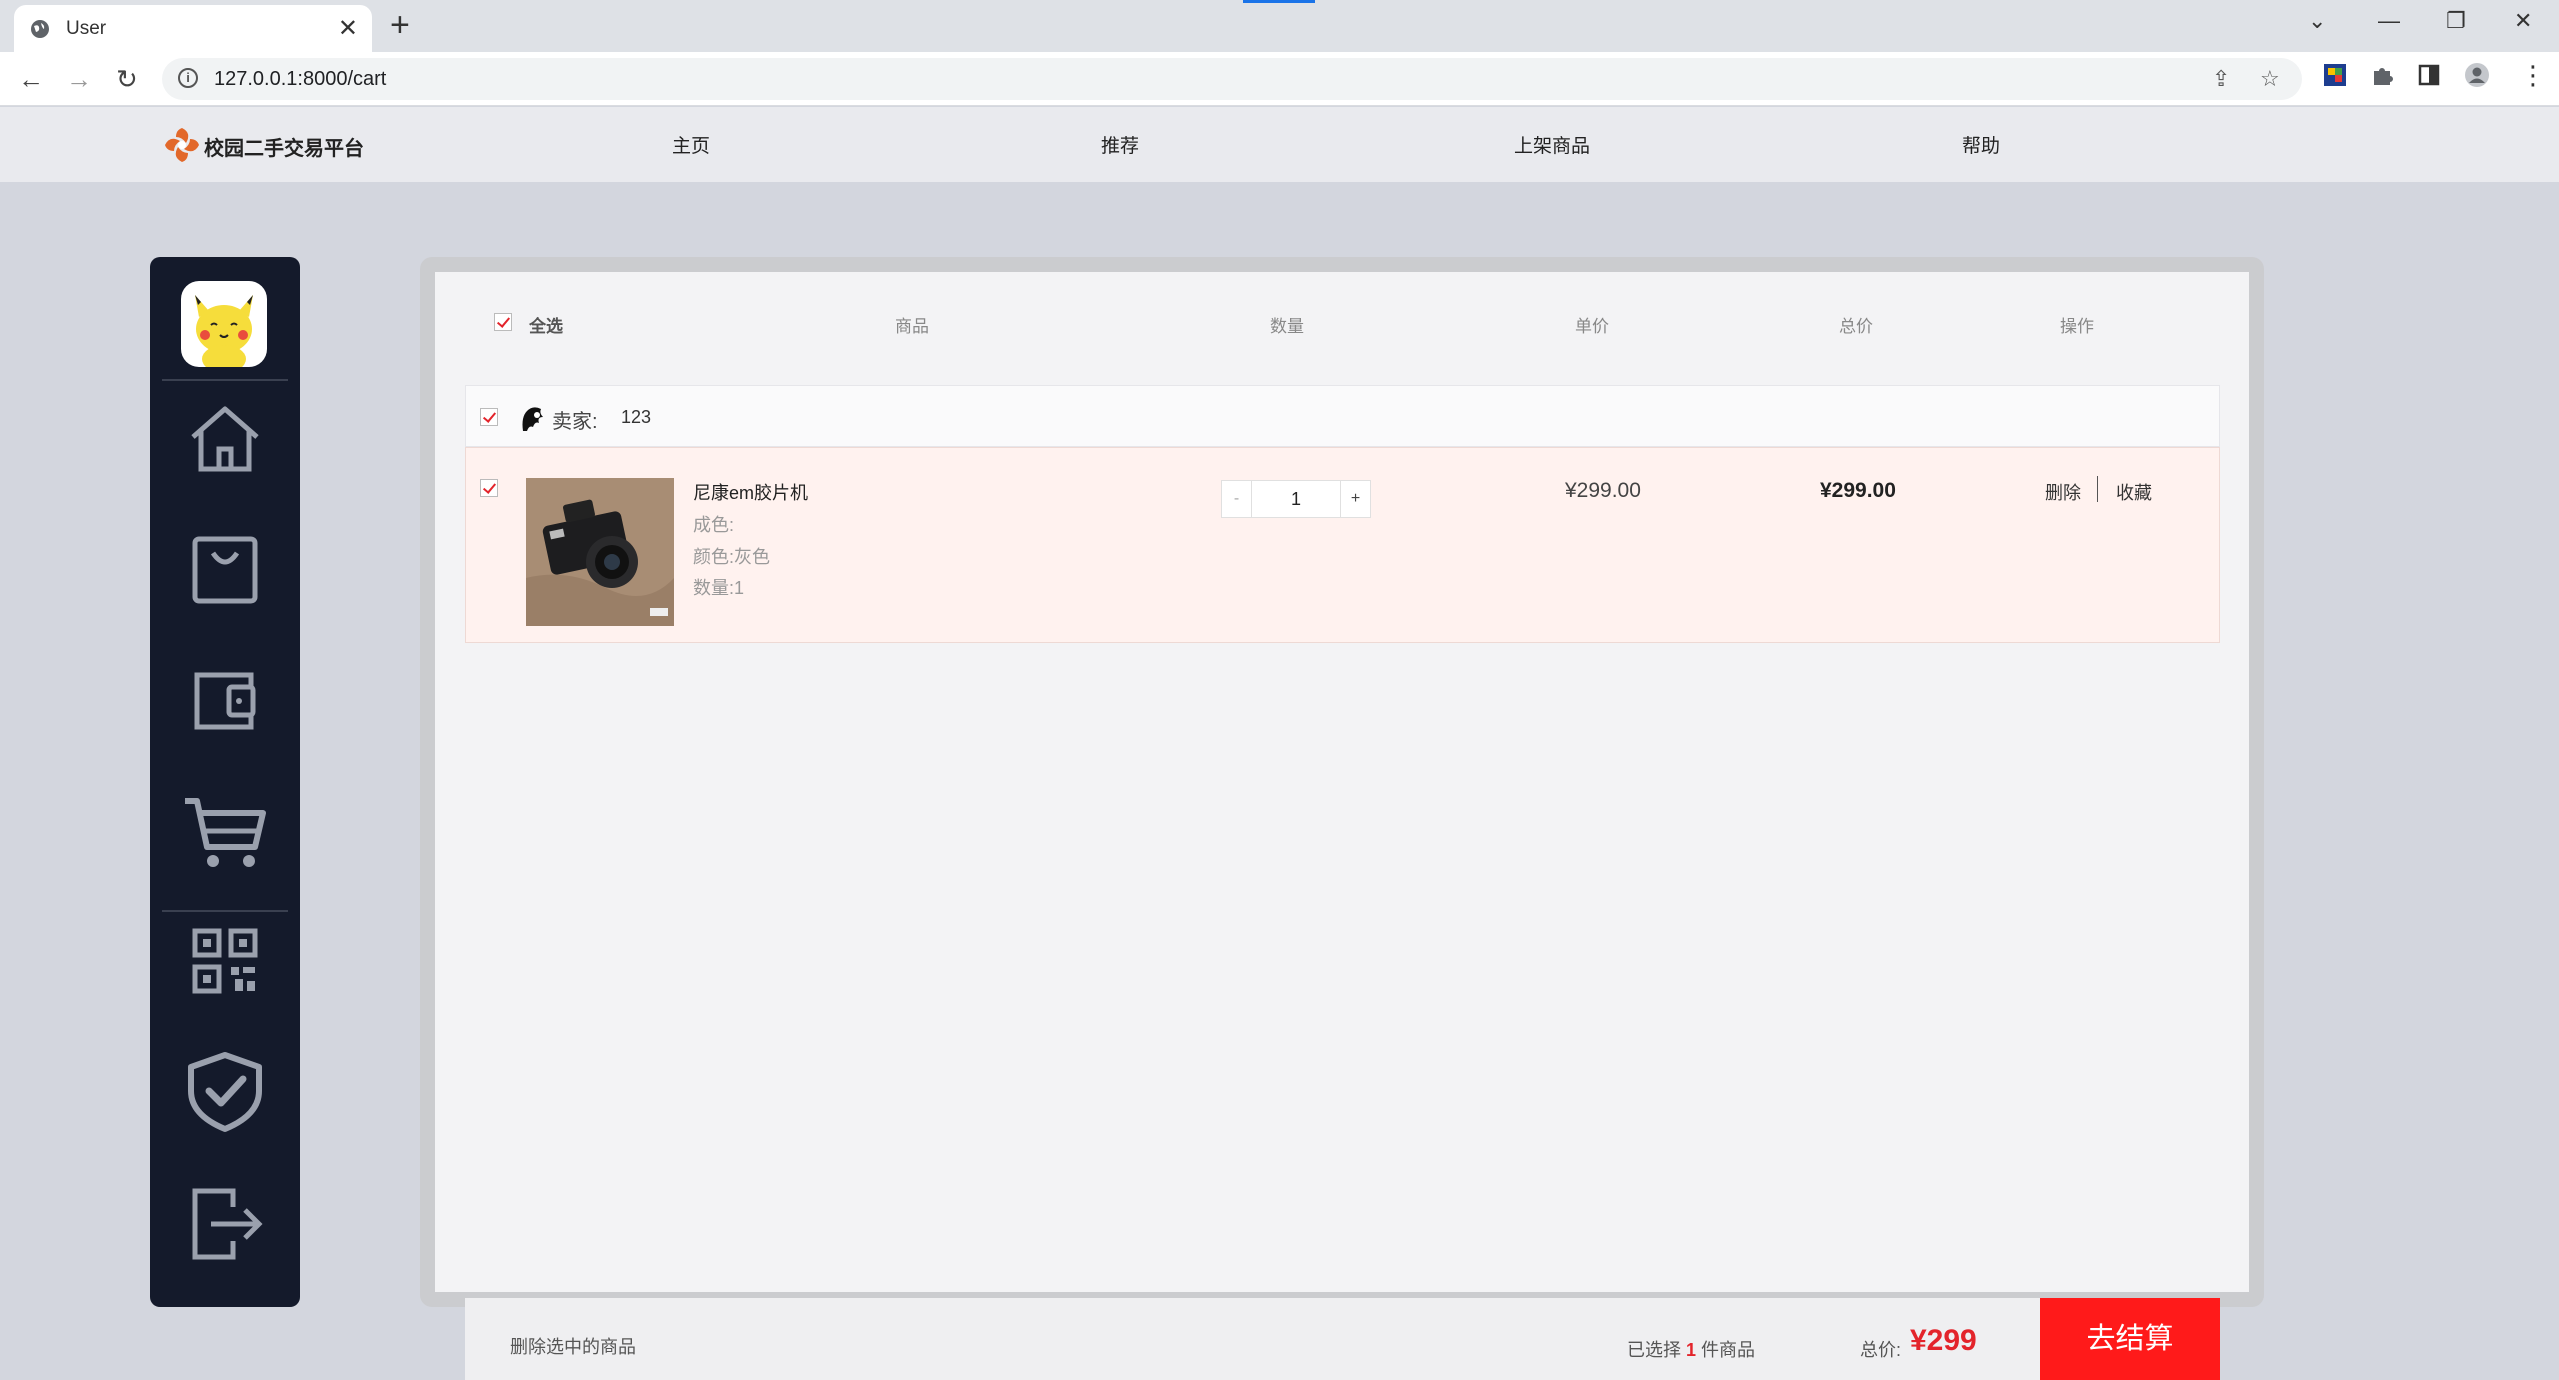  What do you see at coordinates (1552, 144) in the screenshot?
I see `nav-list-product: 上架商品` at bounding box center [1552, 144].